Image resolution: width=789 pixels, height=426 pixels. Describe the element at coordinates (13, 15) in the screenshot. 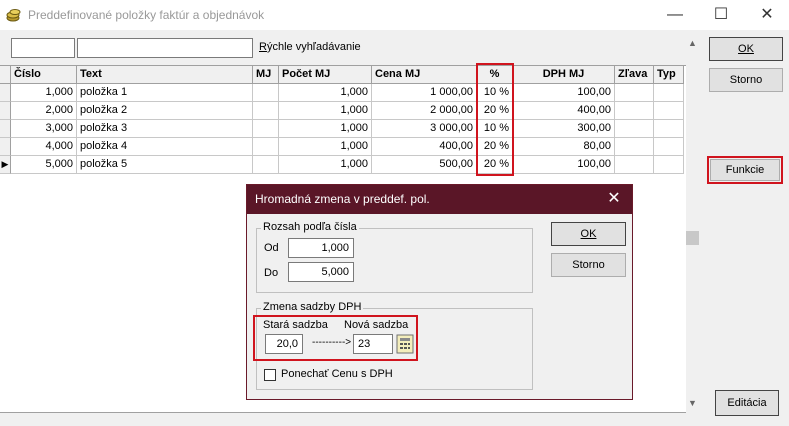

I see `app-coins-icon` at that location.